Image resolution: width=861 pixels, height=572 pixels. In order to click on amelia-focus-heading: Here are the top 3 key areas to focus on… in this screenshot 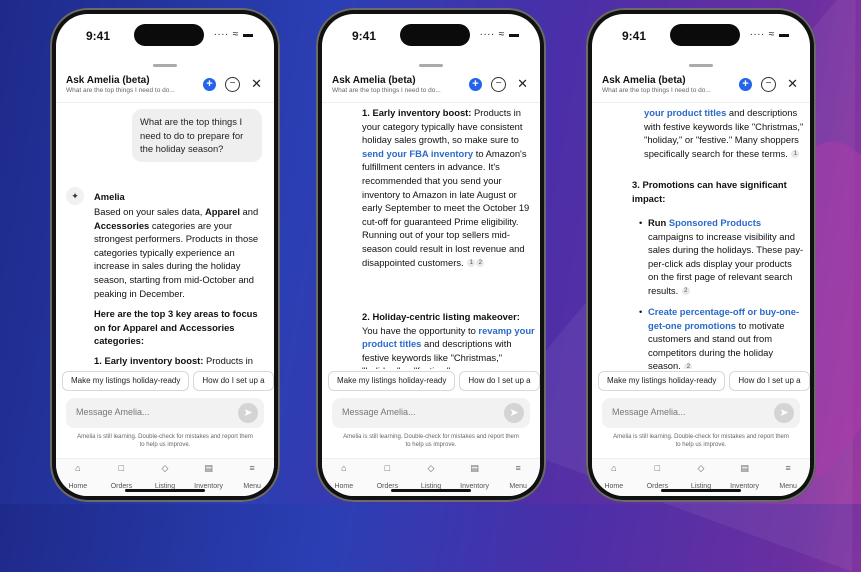, I will do `click(176, 327)`.